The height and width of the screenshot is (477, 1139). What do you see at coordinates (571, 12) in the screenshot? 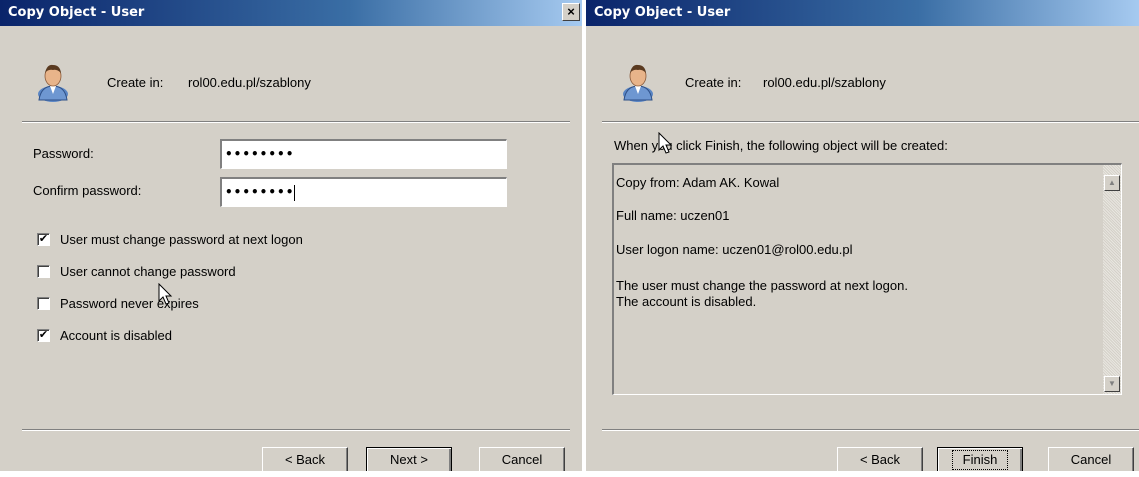
I see `close-icon: ×` at bounding box center [571, 12].